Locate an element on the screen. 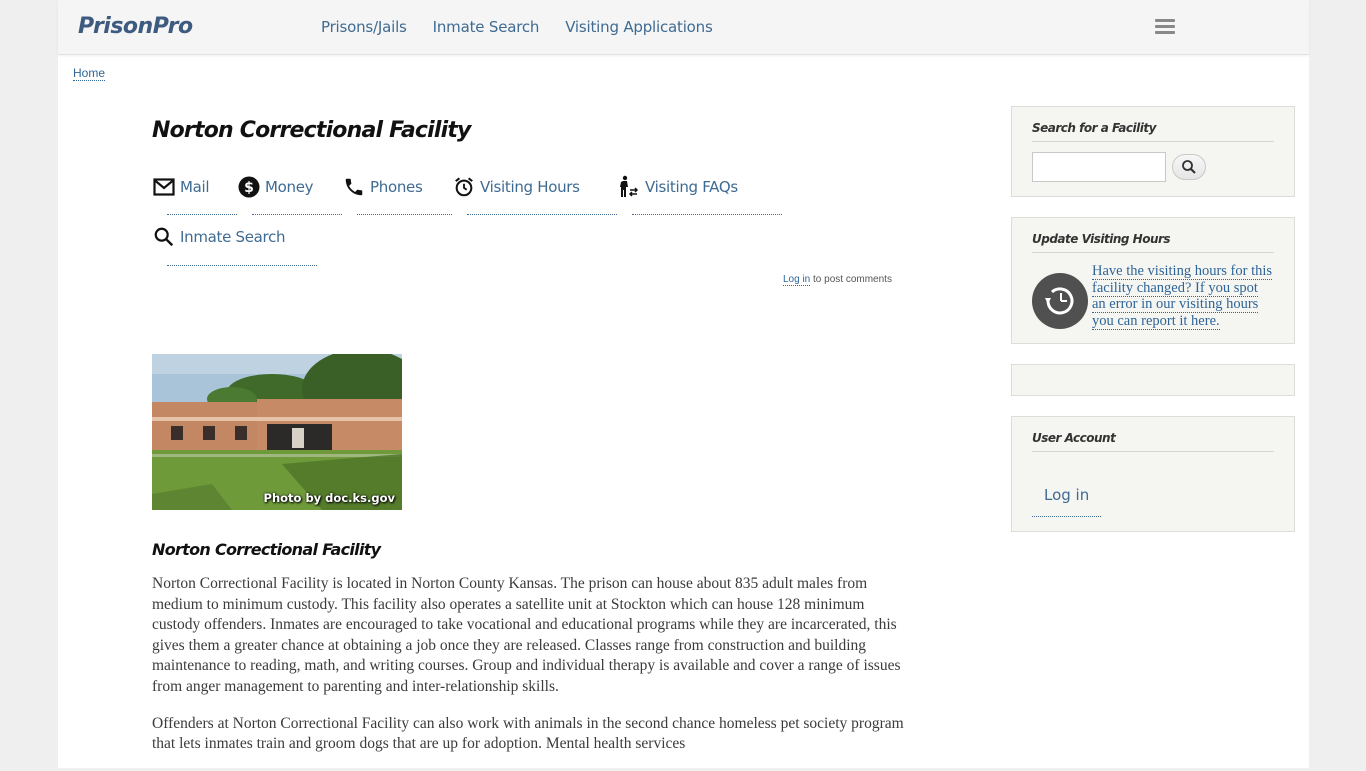 This screenshot has height=771, width=1366. nav-inmate-search: Inmate Search is located at coordinates (486, 27).